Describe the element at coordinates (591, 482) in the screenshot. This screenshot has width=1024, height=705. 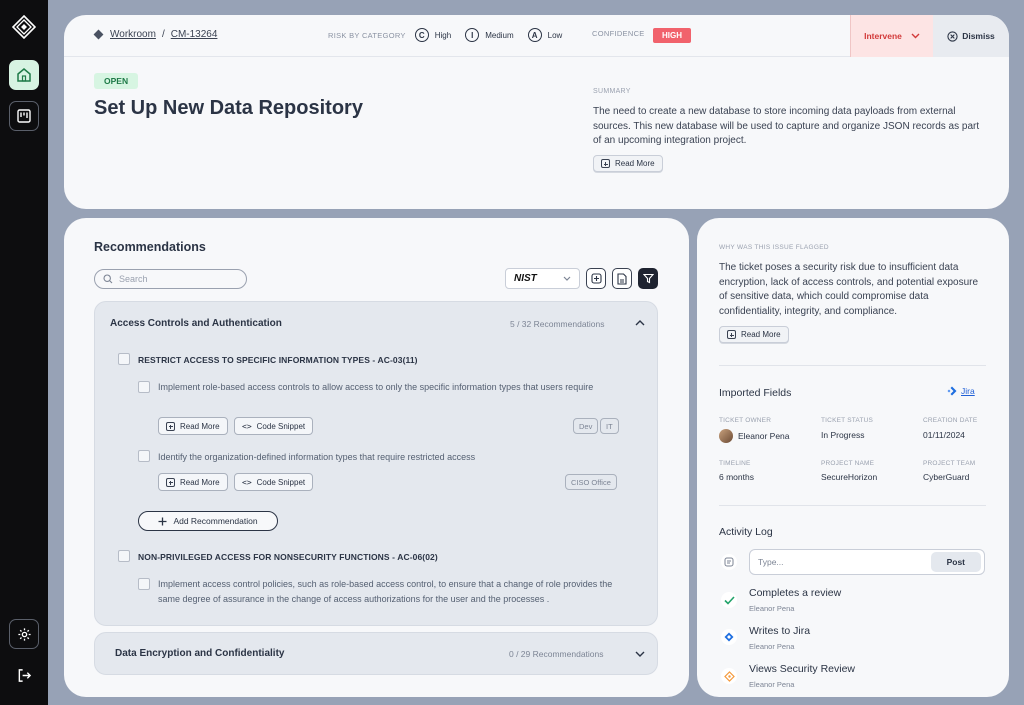
I see `tag-ciso-office: CISO Office` at that location.